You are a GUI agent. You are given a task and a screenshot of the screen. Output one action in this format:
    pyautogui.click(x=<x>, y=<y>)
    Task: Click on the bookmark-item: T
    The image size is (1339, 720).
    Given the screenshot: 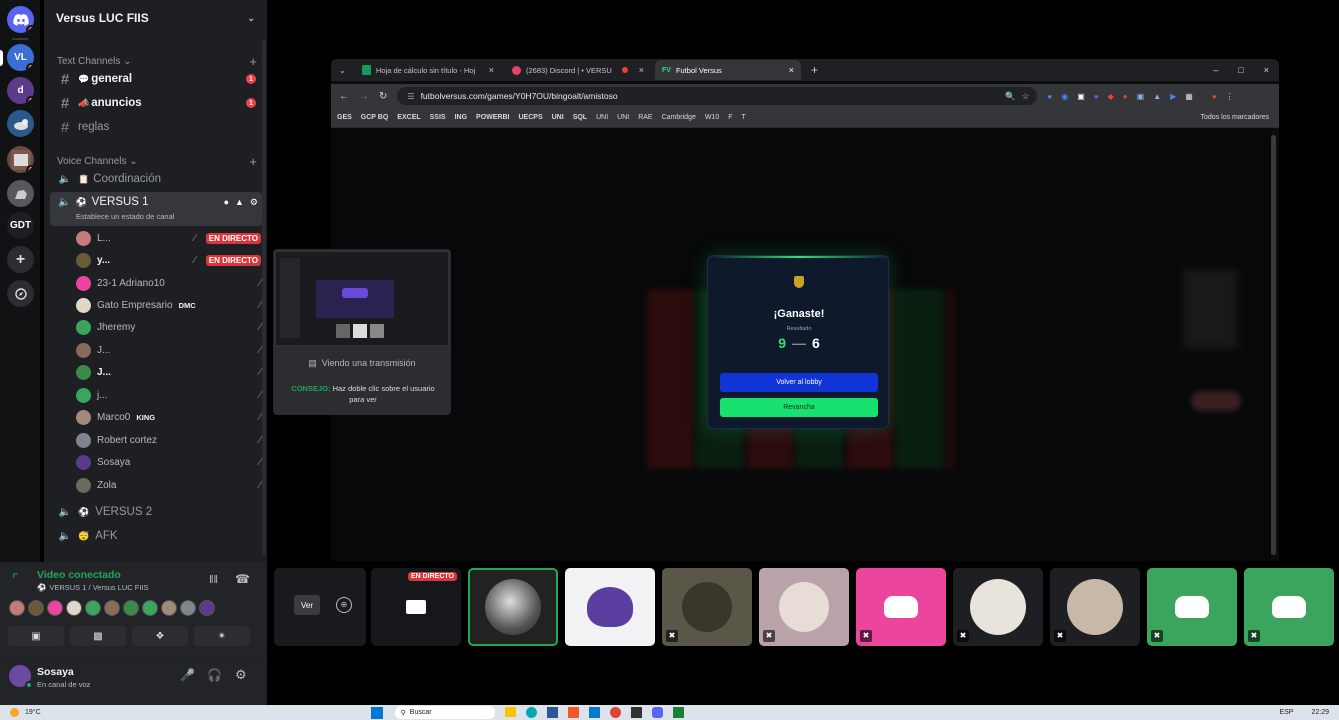 What is the action you would take?
    pyautogui.click(x=744, y=117)
    